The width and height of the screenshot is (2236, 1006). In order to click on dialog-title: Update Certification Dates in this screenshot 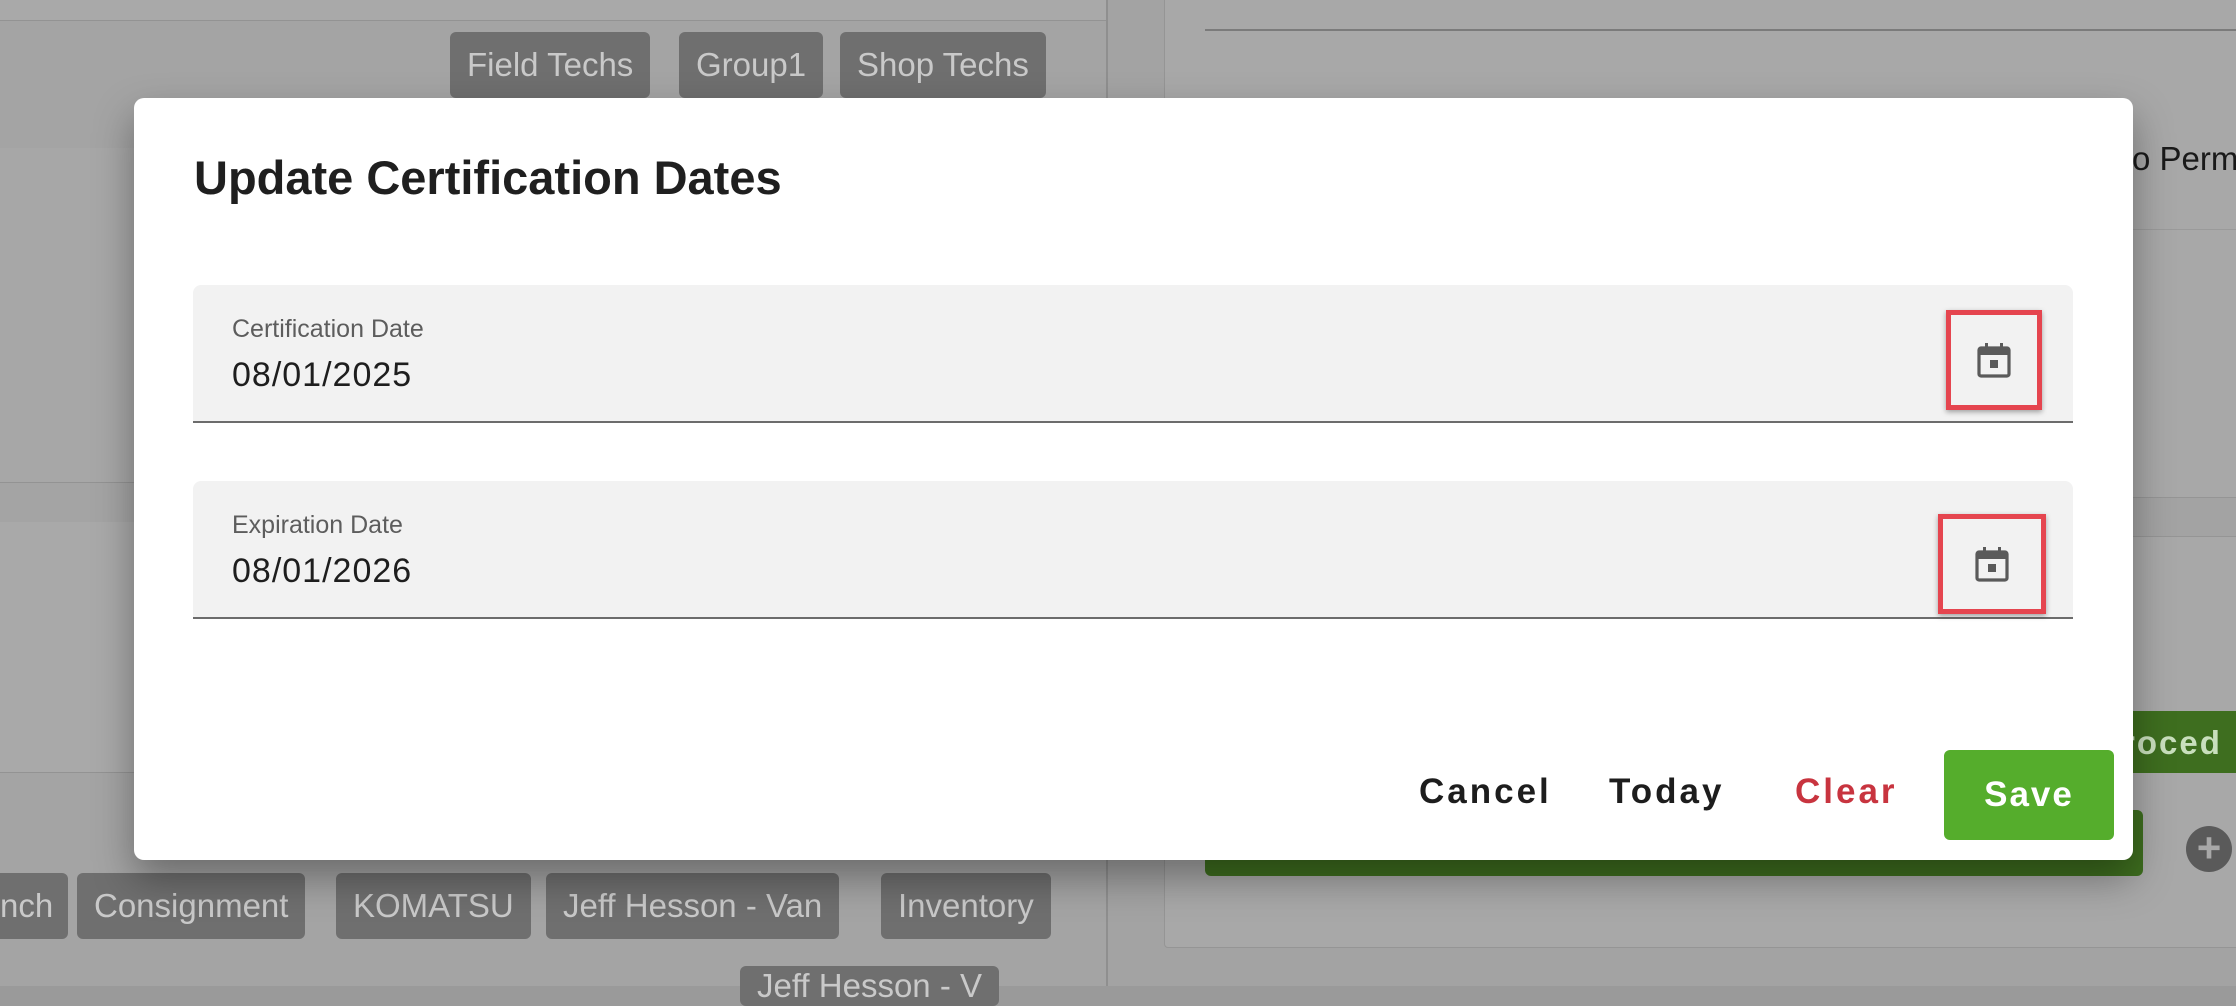, I will do `click(488, 177)`.